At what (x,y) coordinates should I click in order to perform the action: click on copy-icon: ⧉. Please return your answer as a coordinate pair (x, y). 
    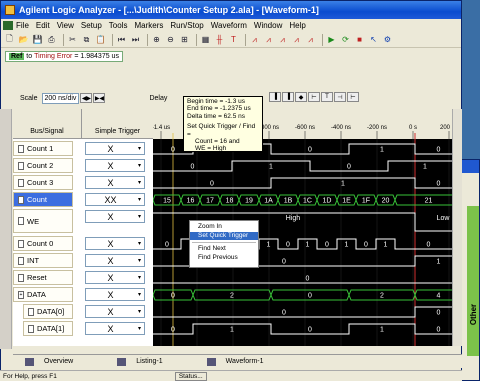
    Looking at the image, I should click on (86, 39).